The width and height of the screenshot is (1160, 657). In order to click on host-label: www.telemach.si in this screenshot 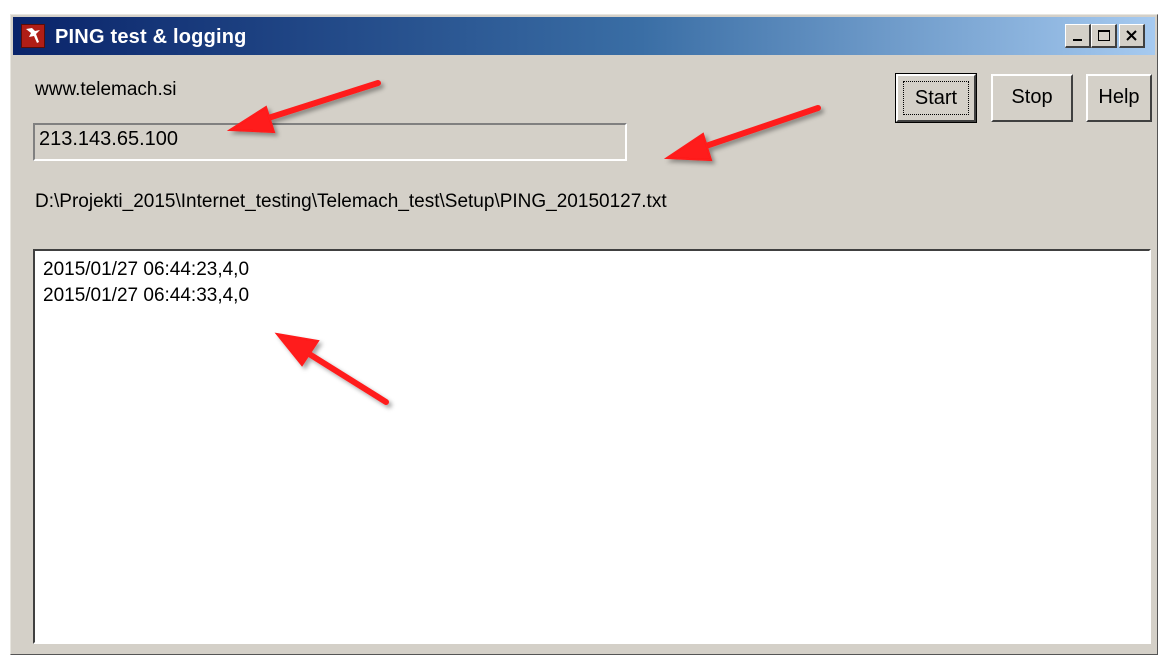, I will do `click(106, 89)`.